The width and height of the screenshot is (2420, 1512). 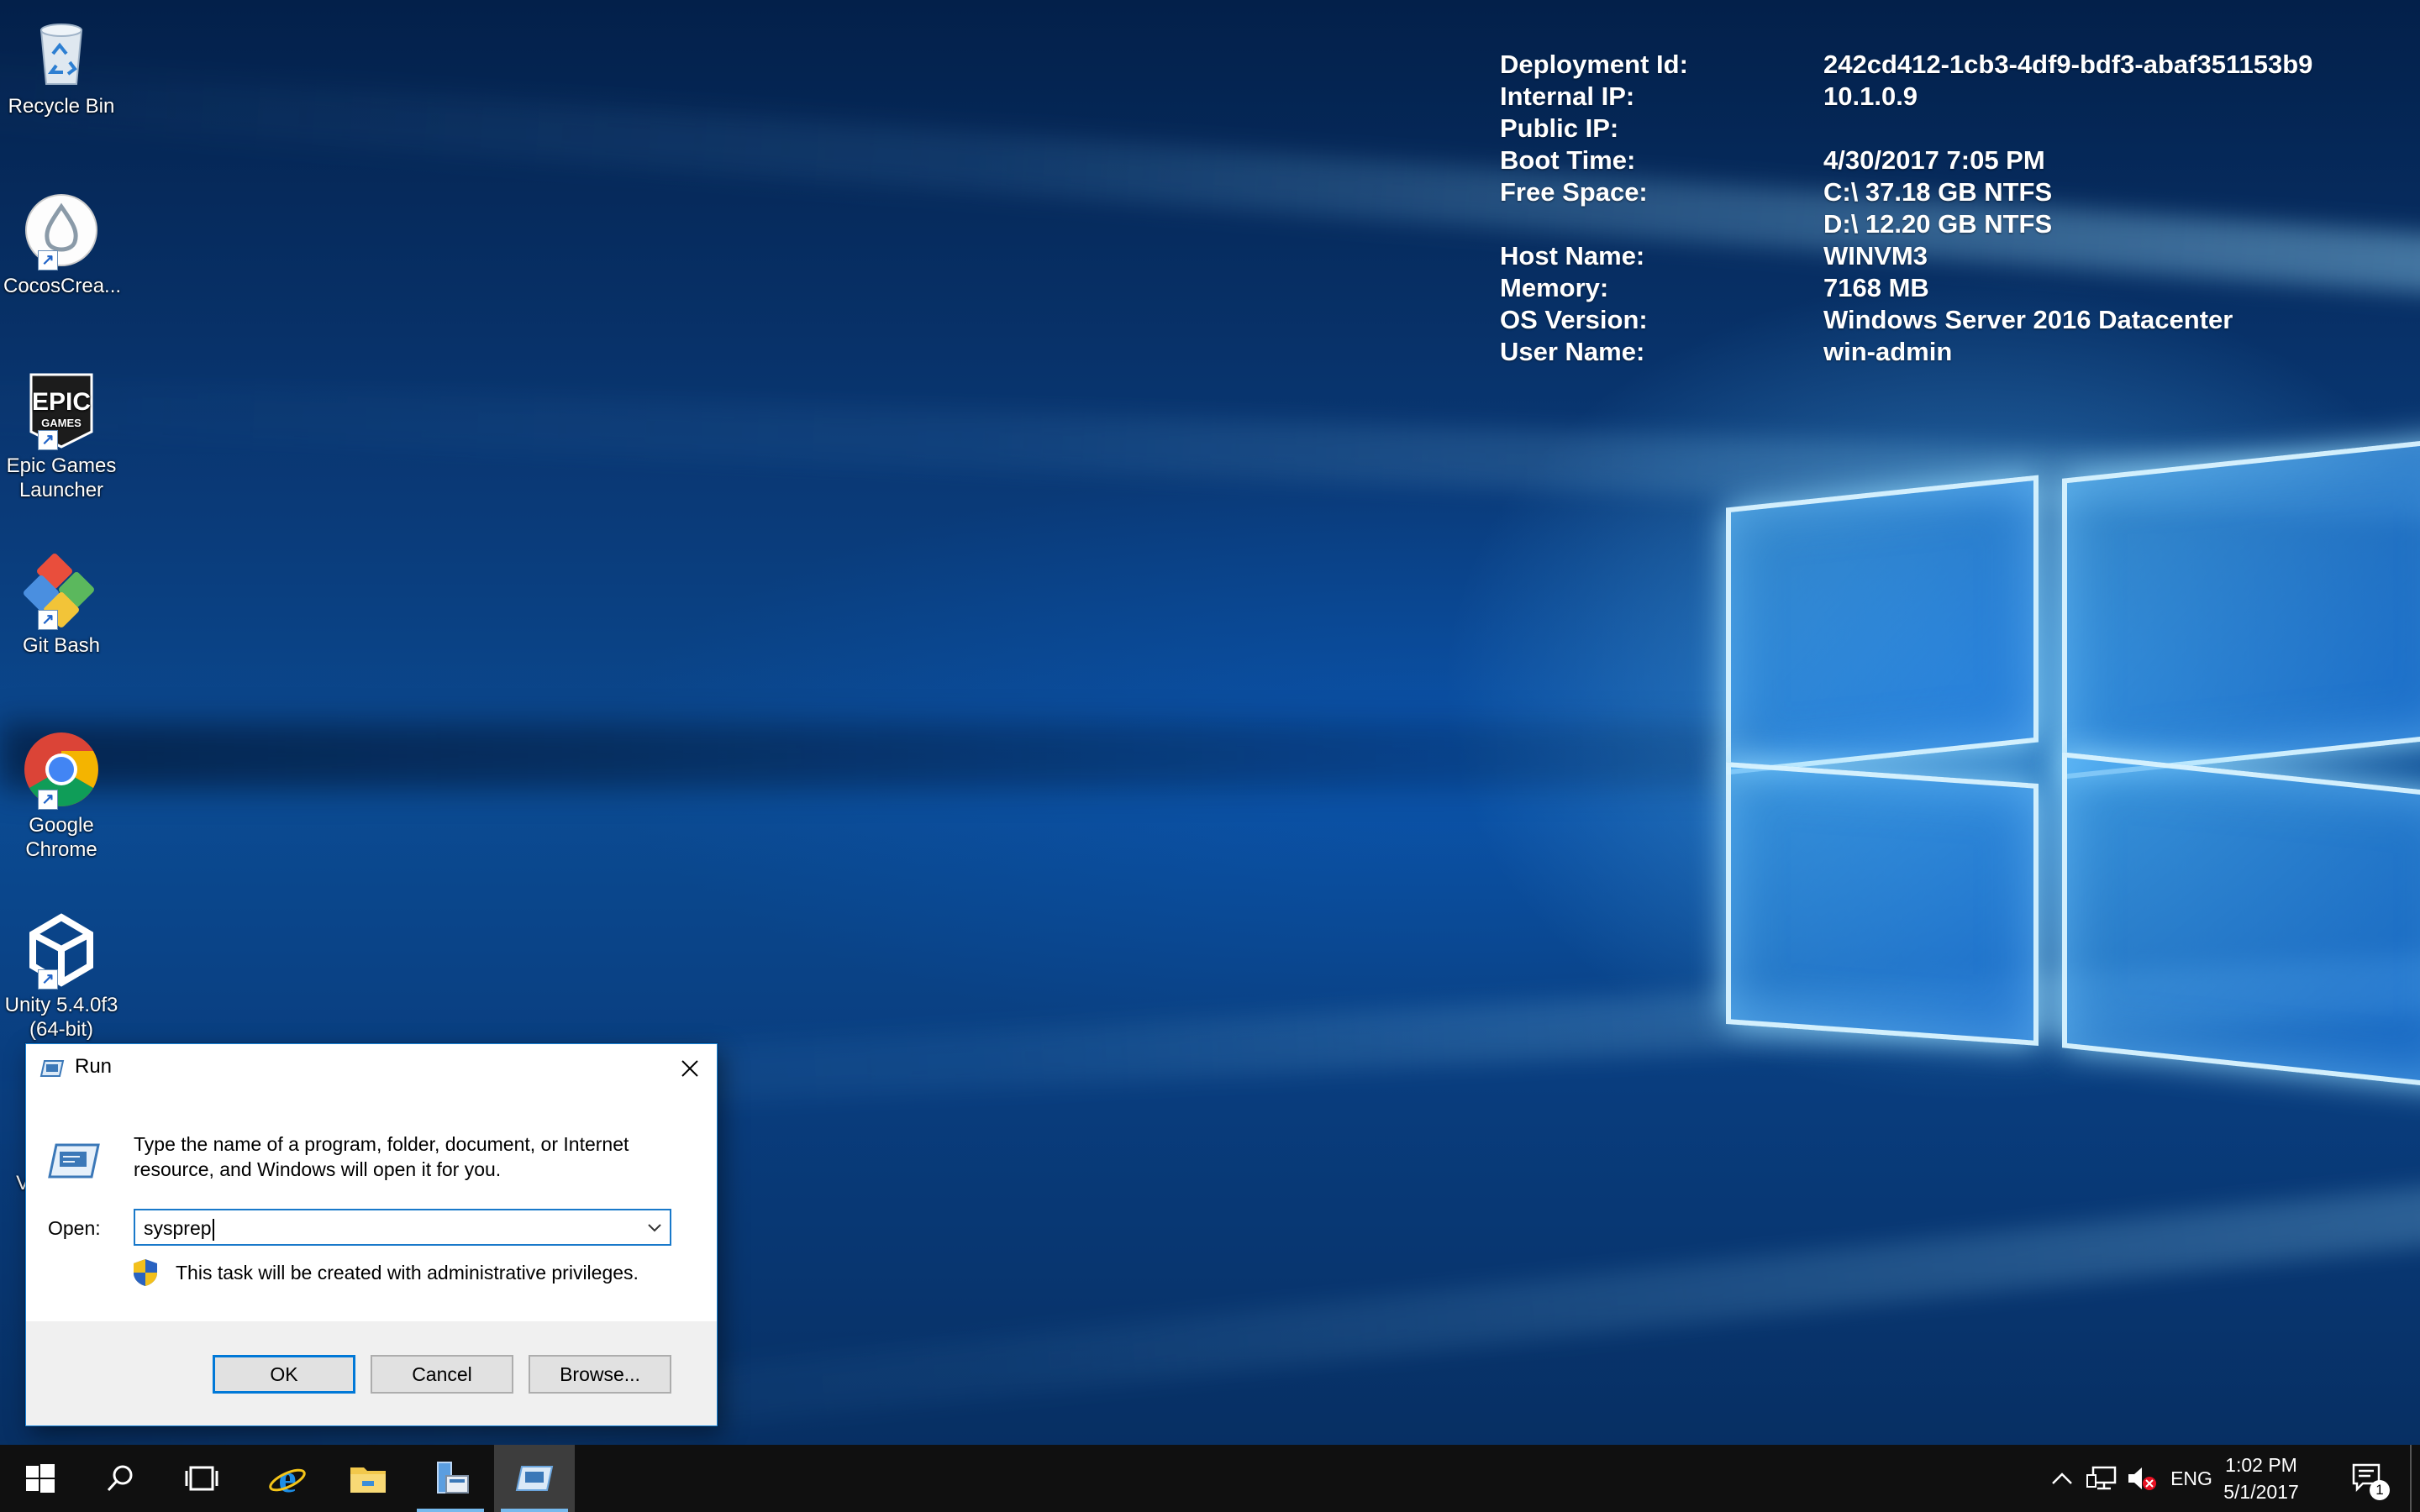 I want to click on open-input: sysprep, so click(x=179, y=1229).